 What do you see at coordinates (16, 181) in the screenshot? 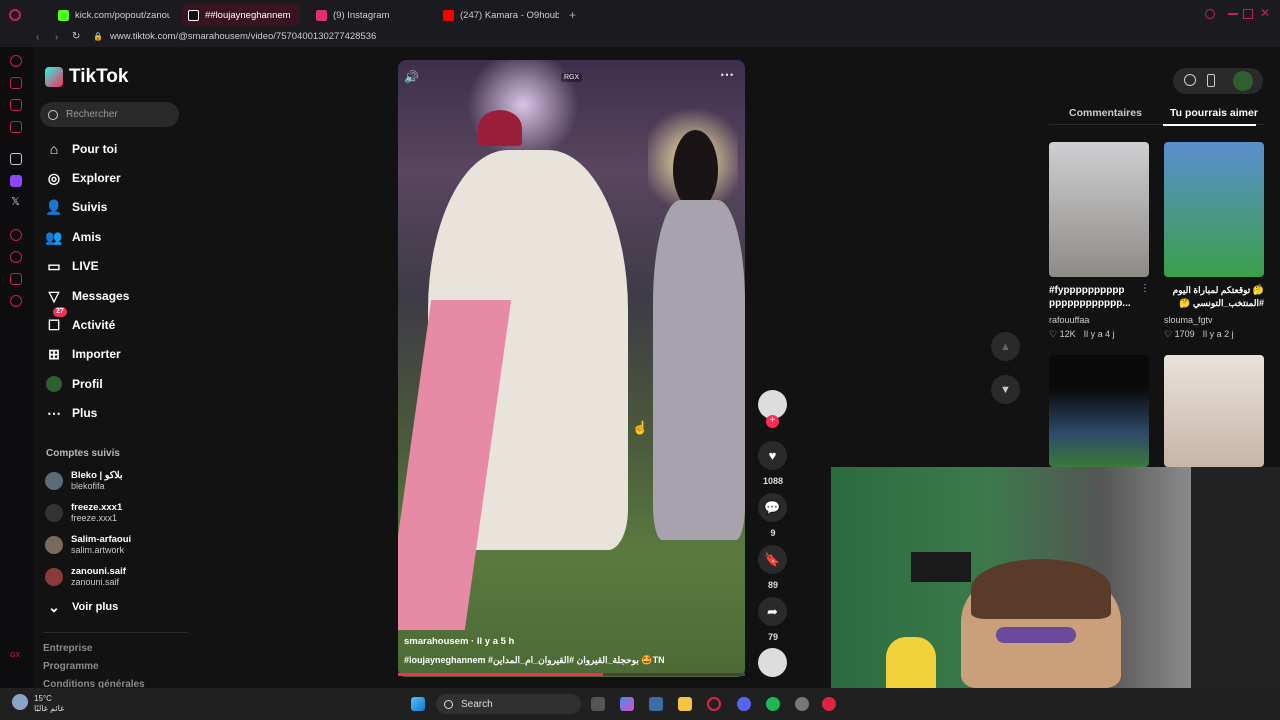
I see `twitch-icon` at bounding box center [16, 181].